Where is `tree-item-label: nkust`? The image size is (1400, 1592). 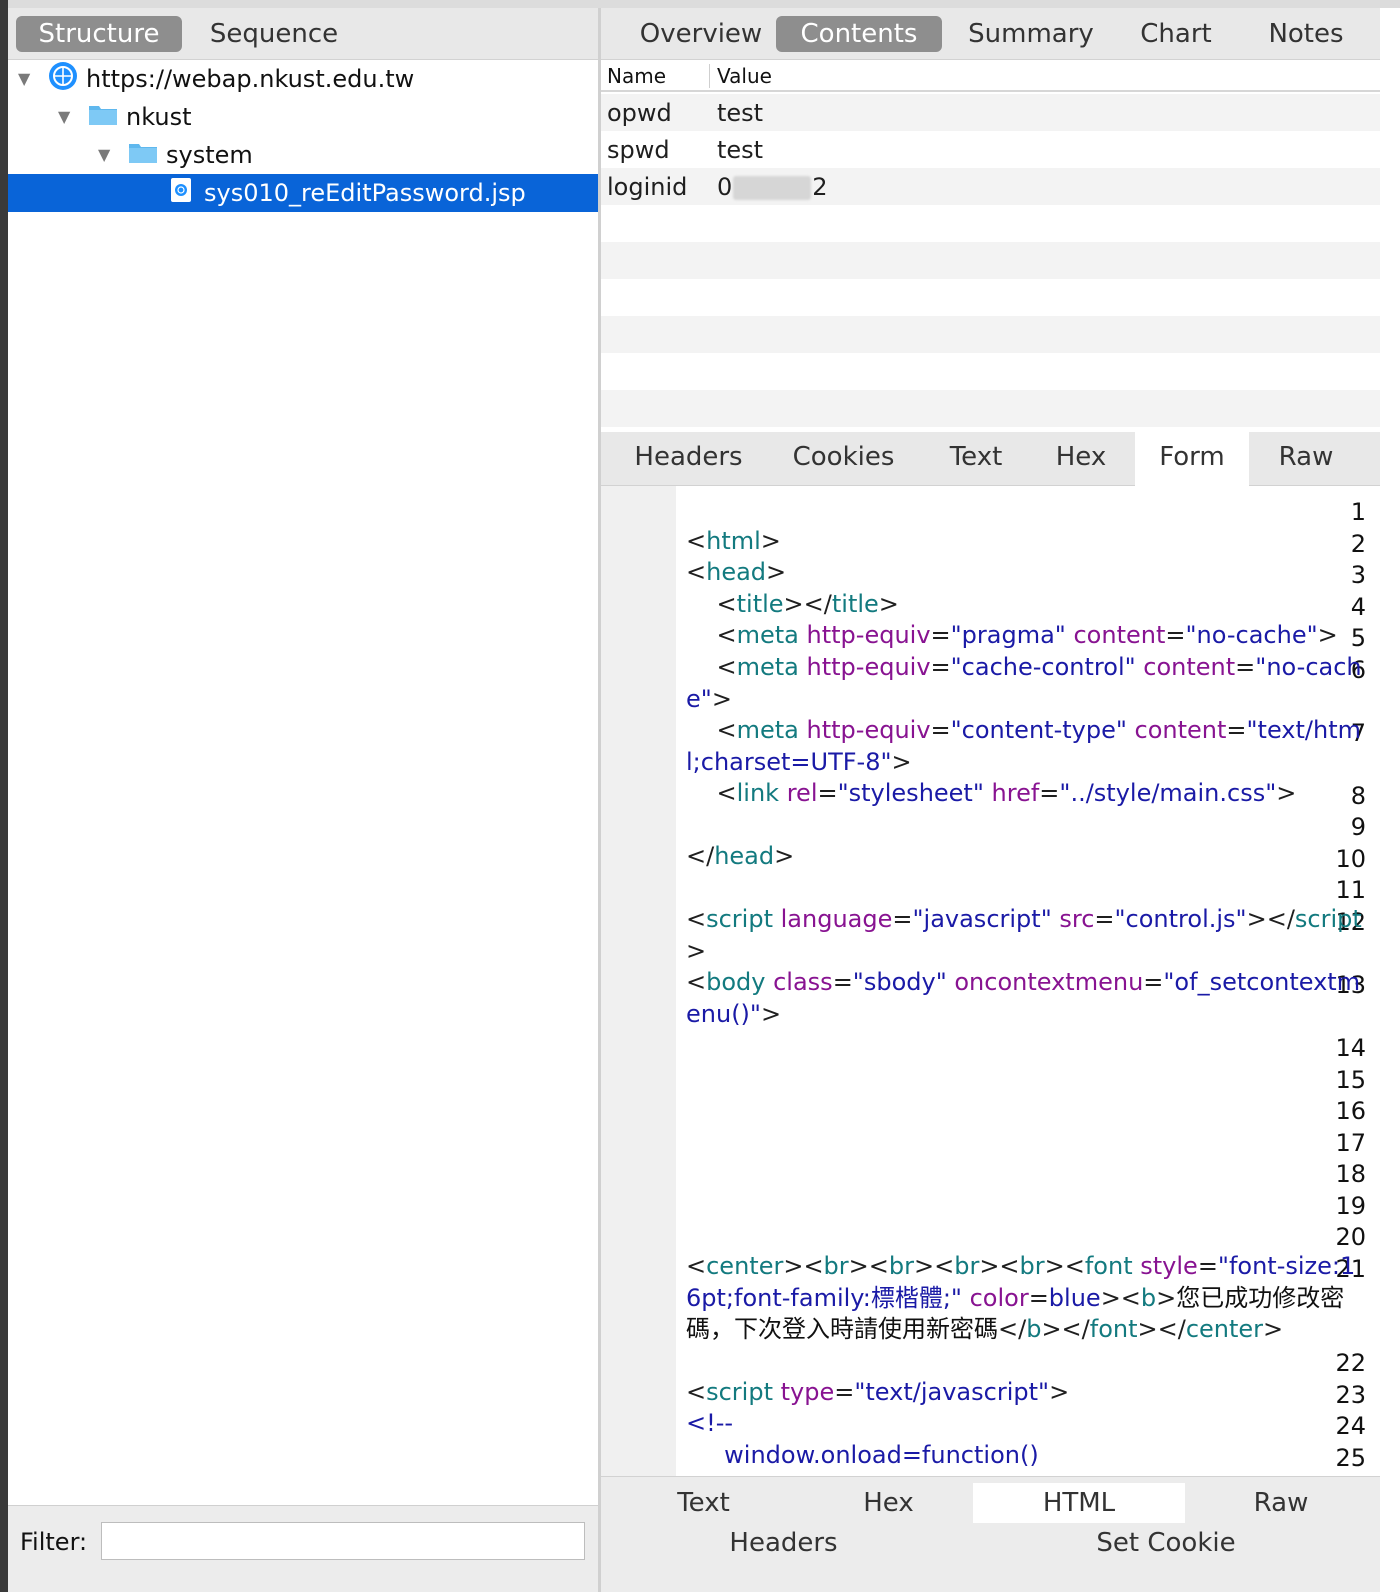
tree-item-label: nkust is located at coordinates (159, 117).